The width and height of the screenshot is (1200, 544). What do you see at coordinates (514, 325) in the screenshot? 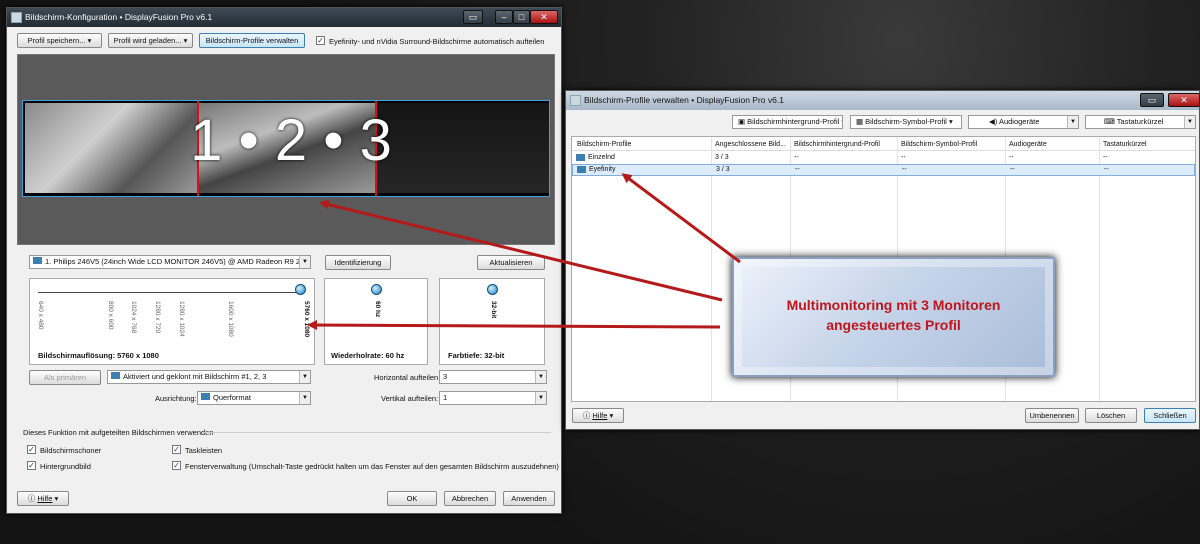
I see `arrow-to-resolution` at bounding box center [514, 325].